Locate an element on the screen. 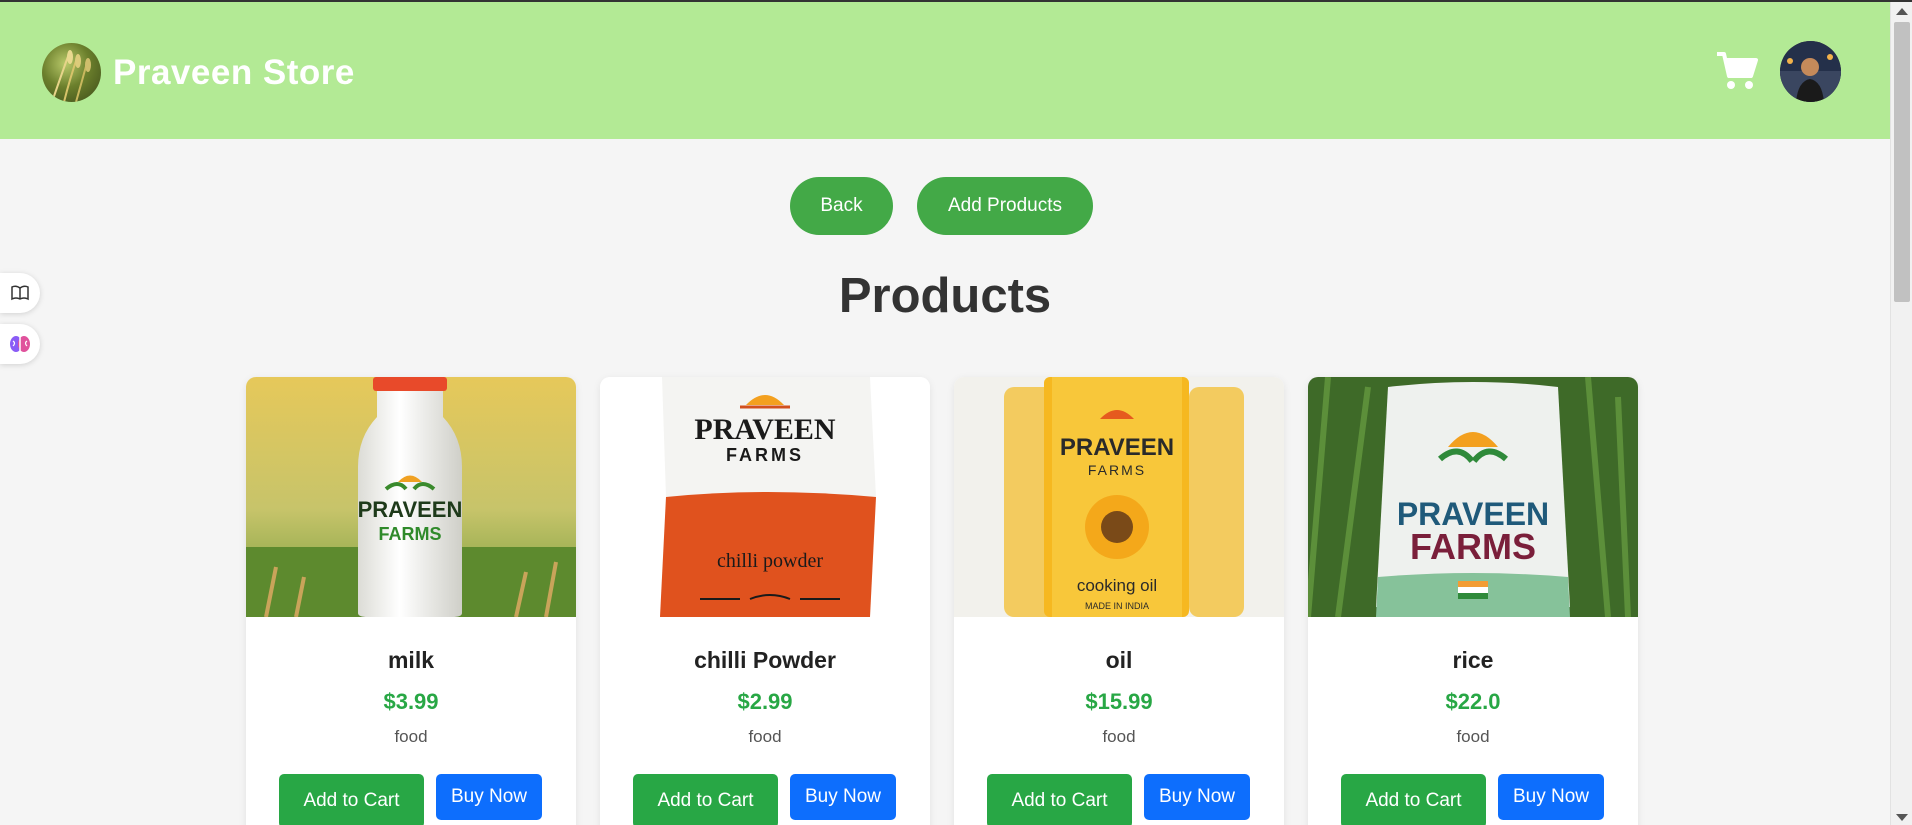 The image size is (1912, 825). top-actions: Back Add Products is located at coordinates (941, 206).